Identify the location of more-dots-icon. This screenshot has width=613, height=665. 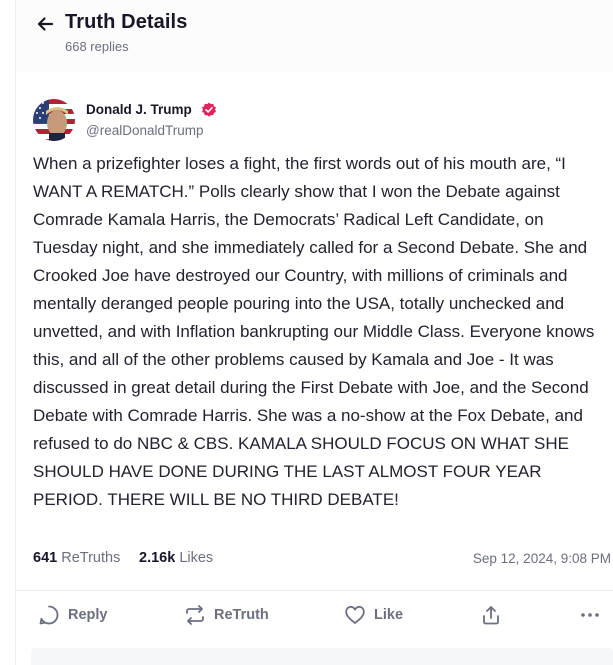
(590, 615).